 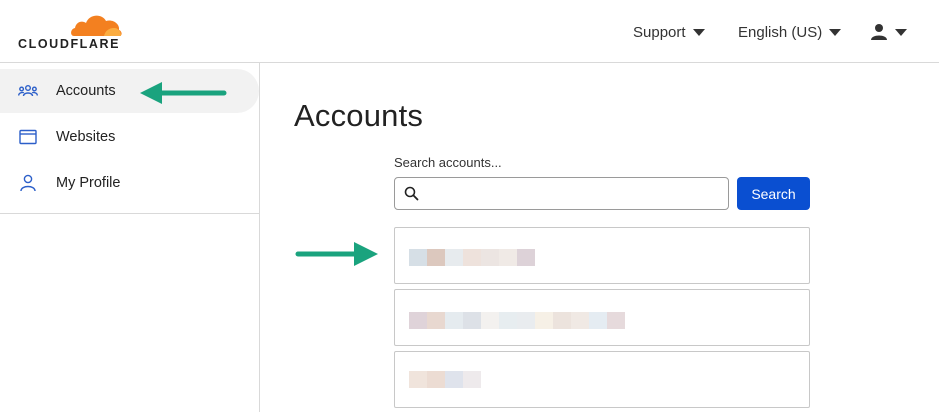 I want to click on browser-window-icon, so click(x=28, y=137).